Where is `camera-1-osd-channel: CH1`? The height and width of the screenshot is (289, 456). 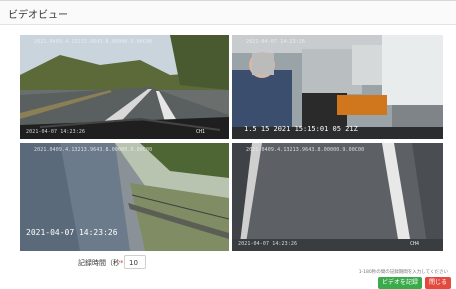 camera-1-osd-channel: CH1 is located at coordinates (200, 132).